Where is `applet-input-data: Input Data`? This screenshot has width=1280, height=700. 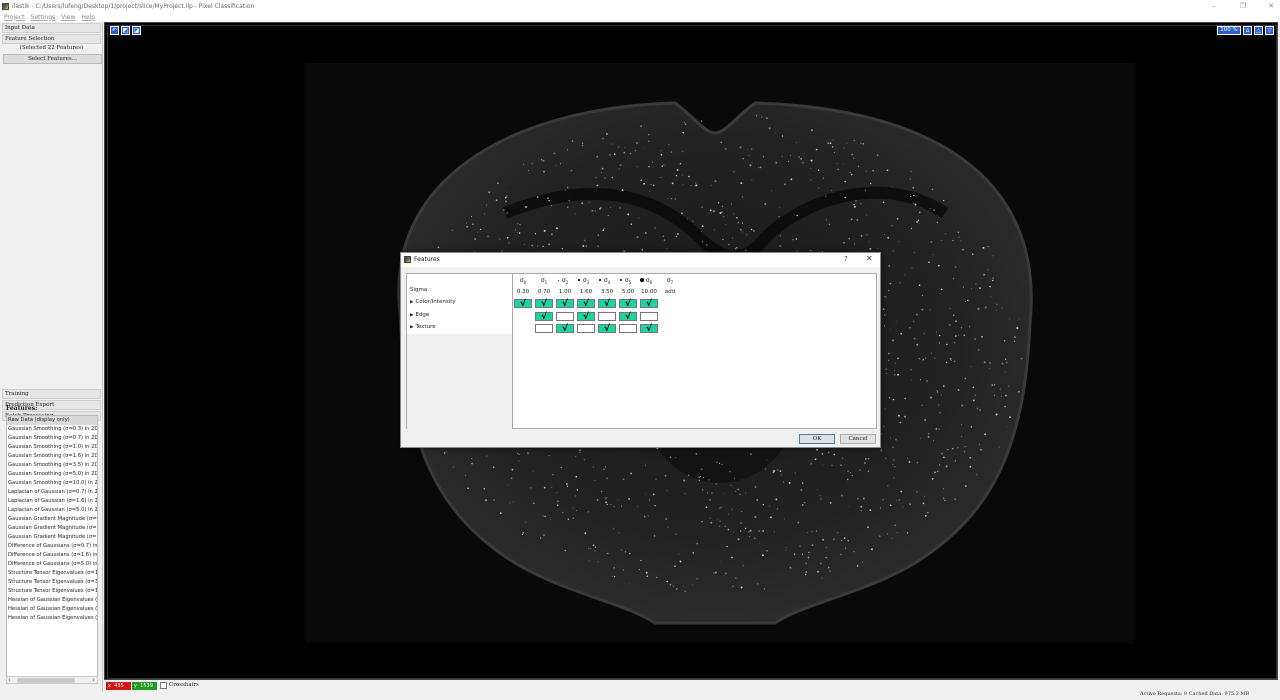
applet-input-data: Input Data is located at coordinates (51, 28).